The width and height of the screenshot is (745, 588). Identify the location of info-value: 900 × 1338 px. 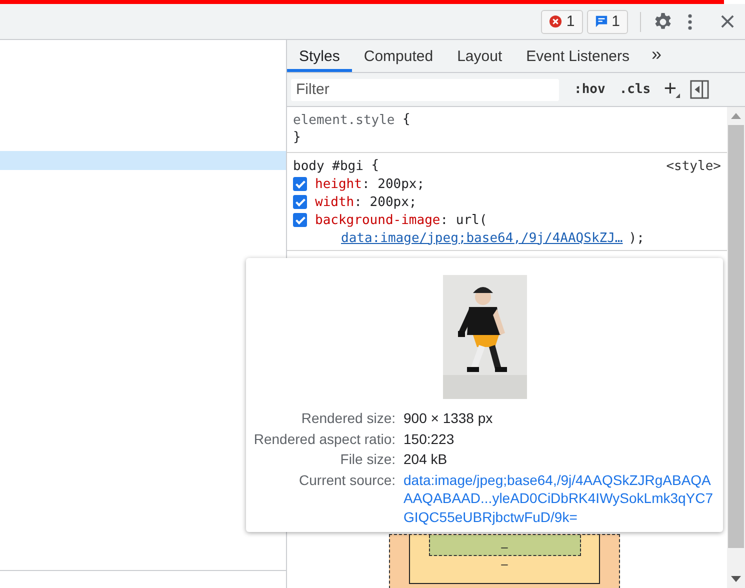
(449, 418).